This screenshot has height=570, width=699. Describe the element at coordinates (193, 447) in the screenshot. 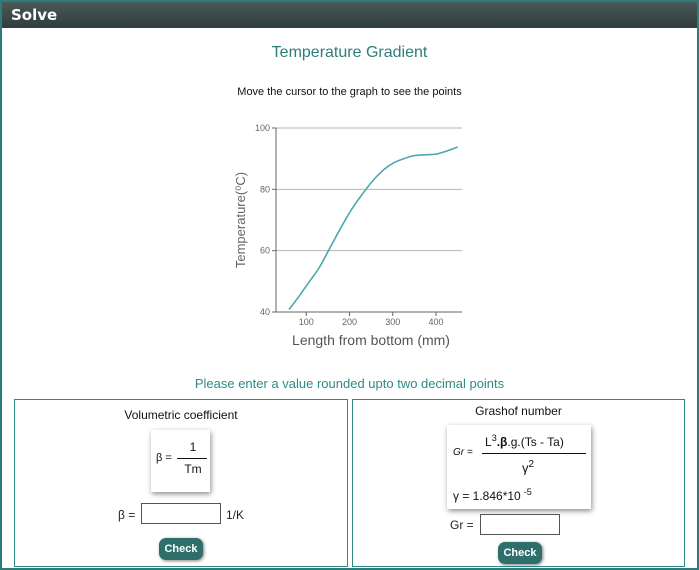

I see `formula-numerator: 1` at that location.